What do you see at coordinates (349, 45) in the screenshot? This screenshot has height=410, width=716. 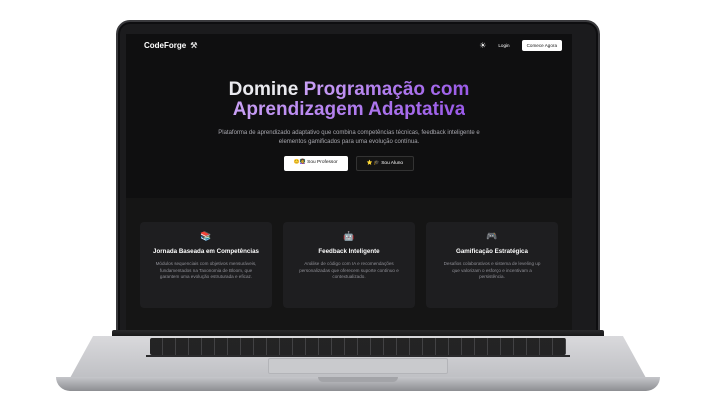 I see `top-nav: CodeForge ⚒ ☀ Login Comece Agora` at bounding box center [349, 45].